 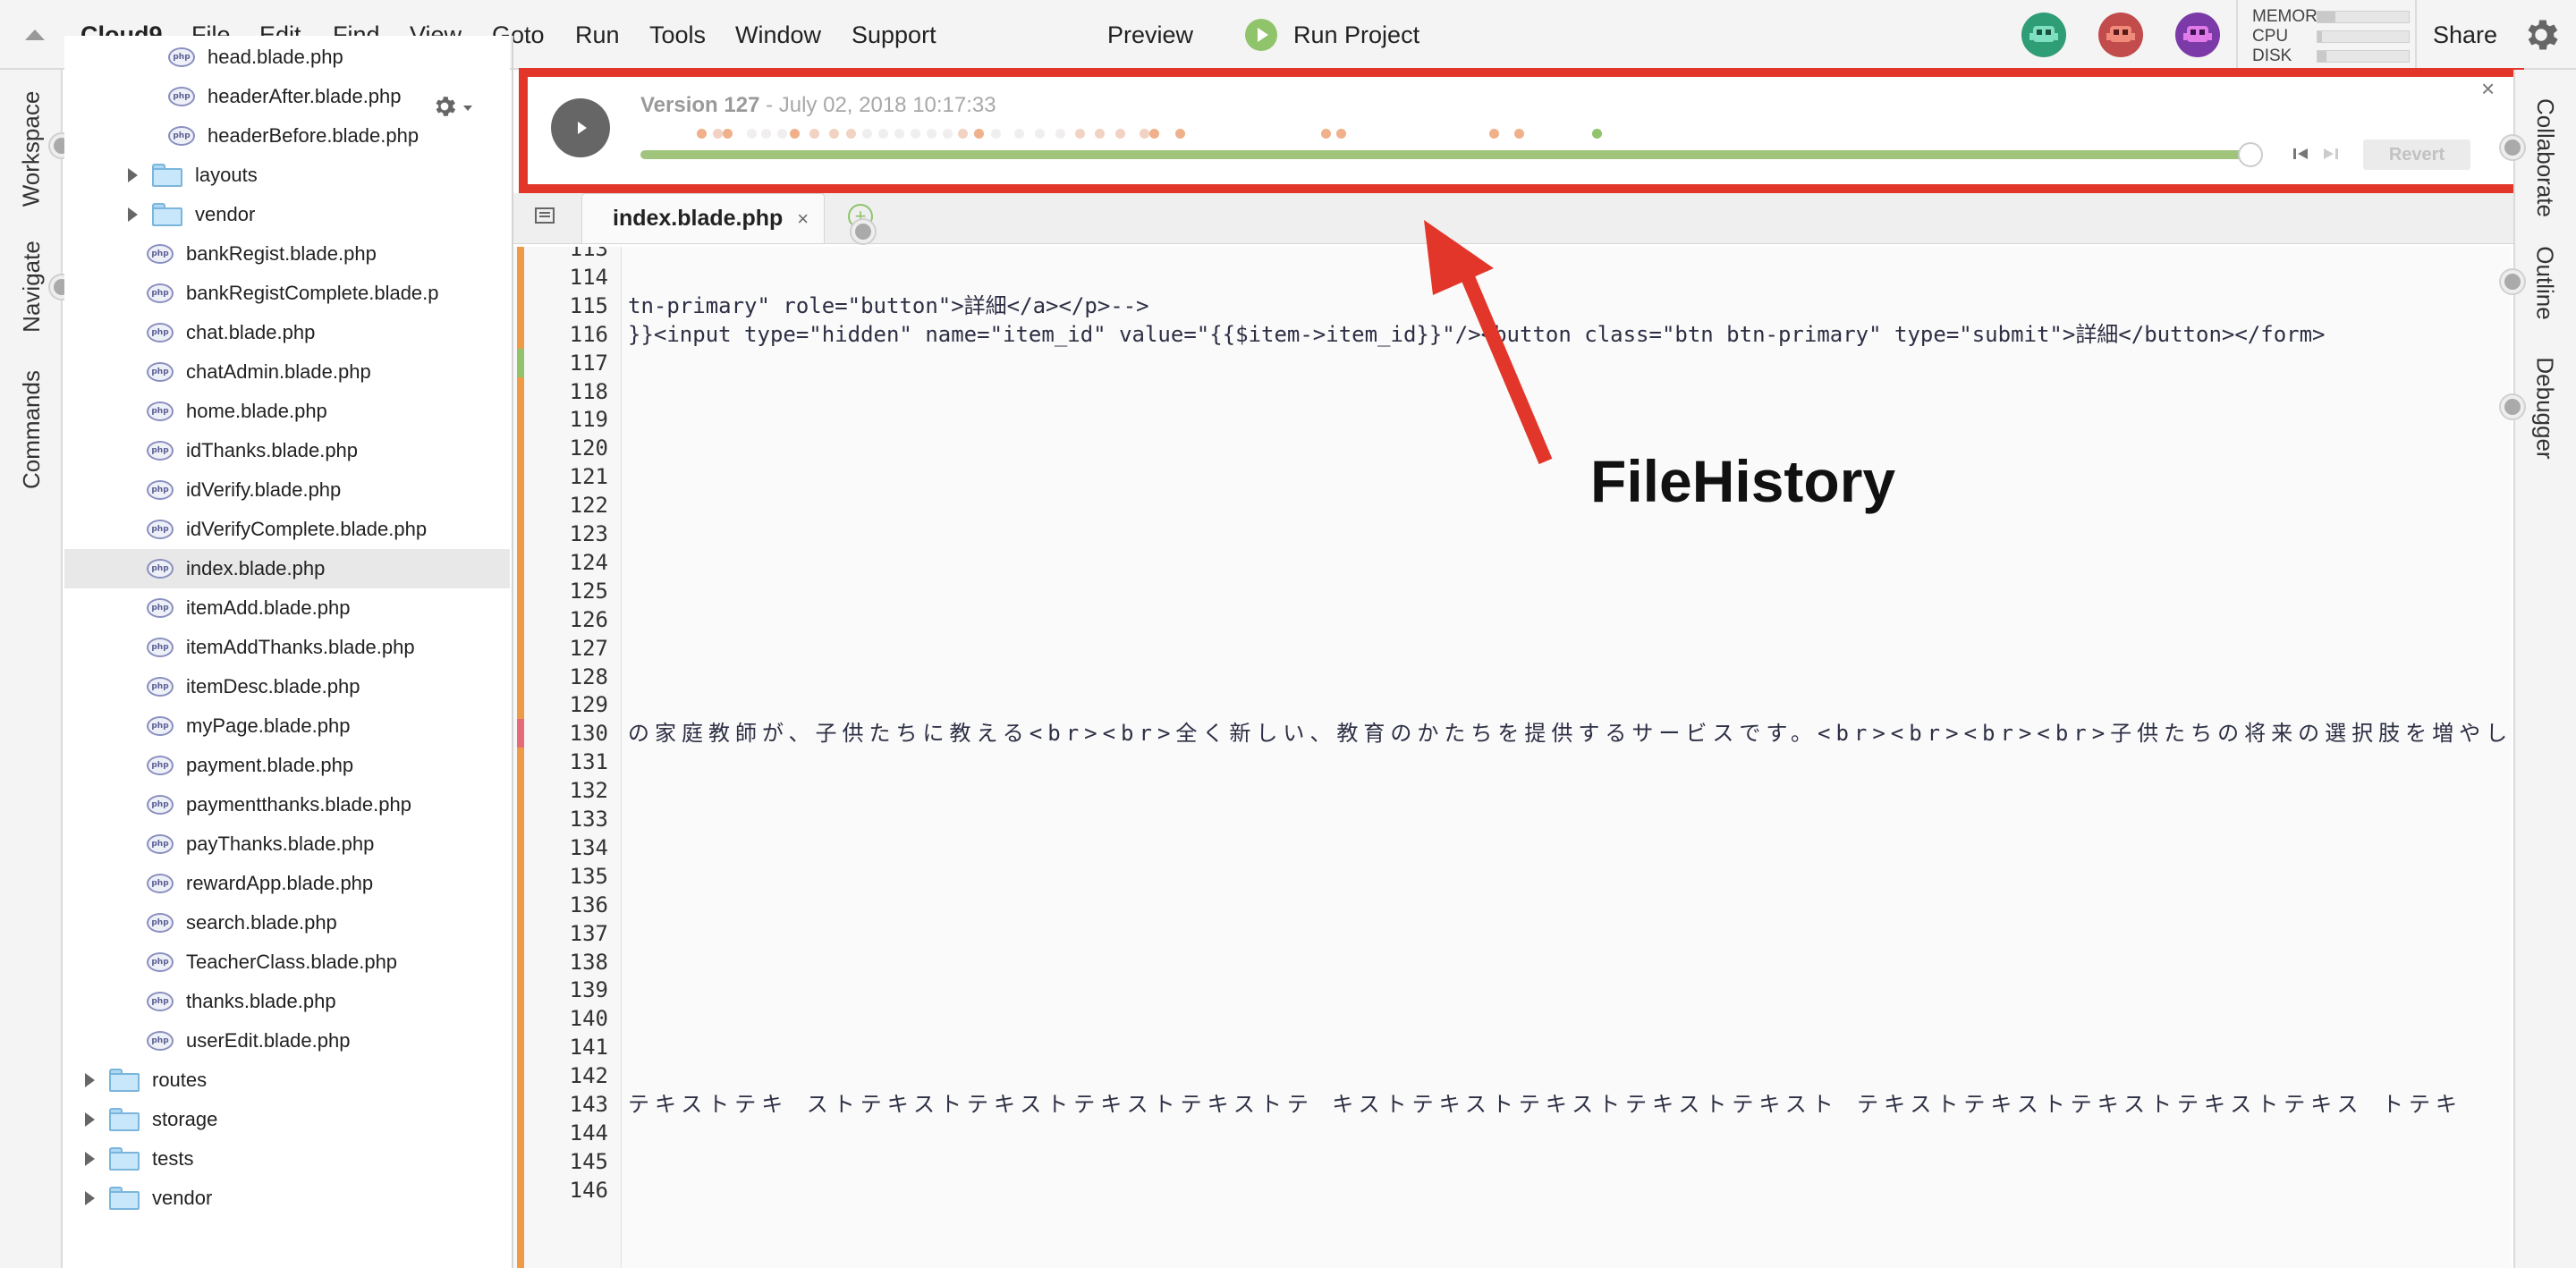 I want to click on tree-file-row: php thanks.blade.php, so click(x=287, y=1001).